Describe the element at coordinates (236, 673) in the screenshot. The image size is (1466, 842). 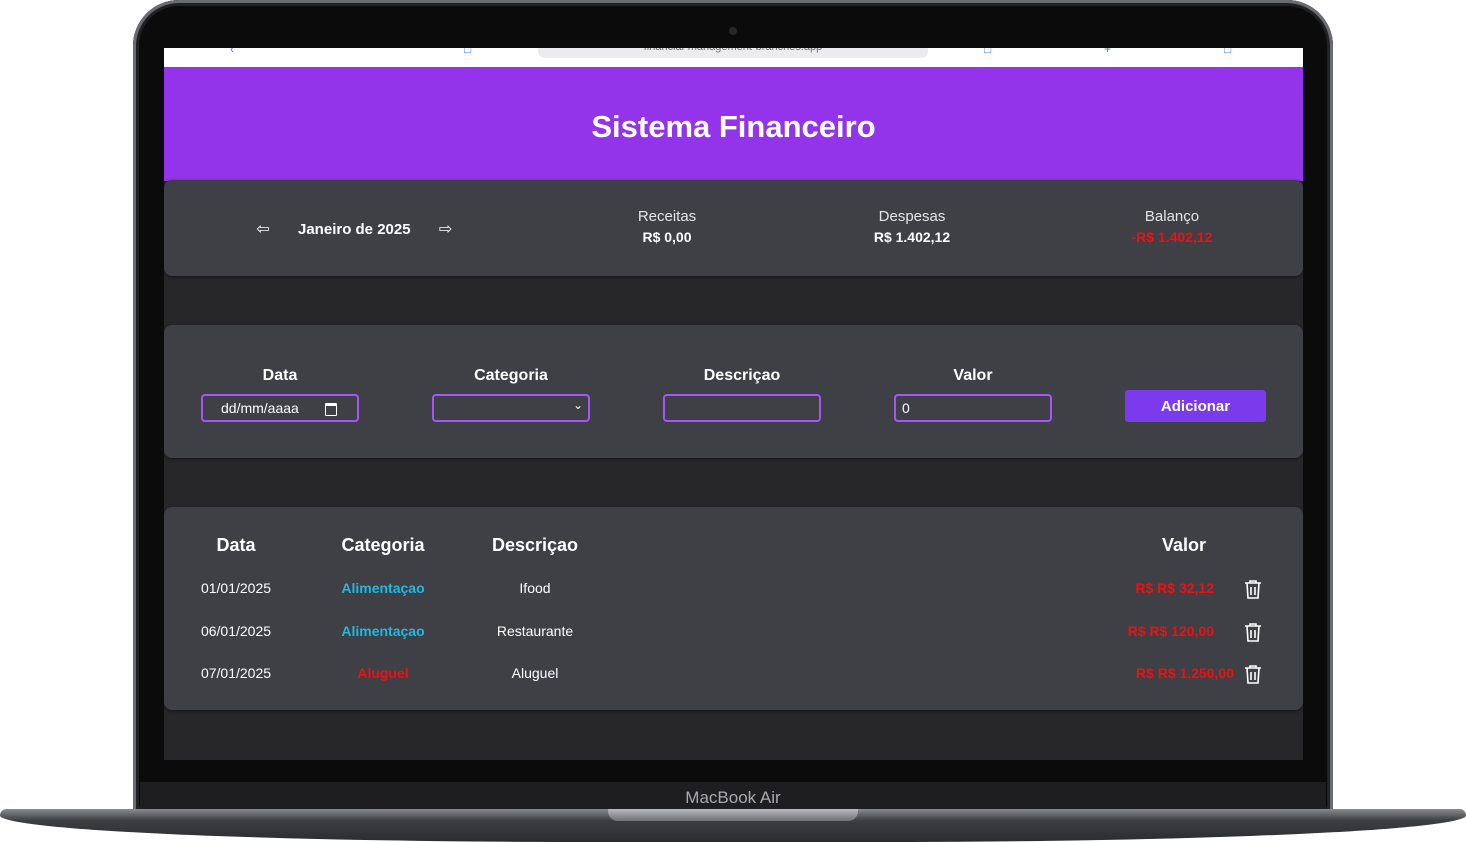
I see `row-date: 07/01/2025` at that location.